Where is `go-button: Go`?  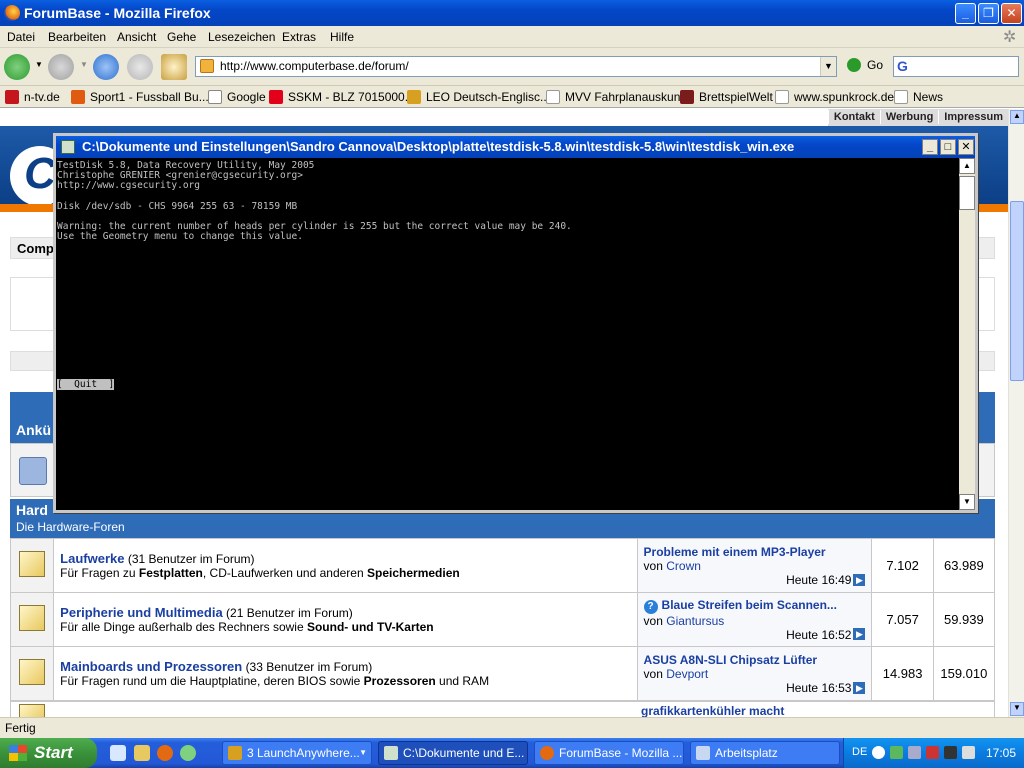 go-button: Go is located at coordinates (865, 65).